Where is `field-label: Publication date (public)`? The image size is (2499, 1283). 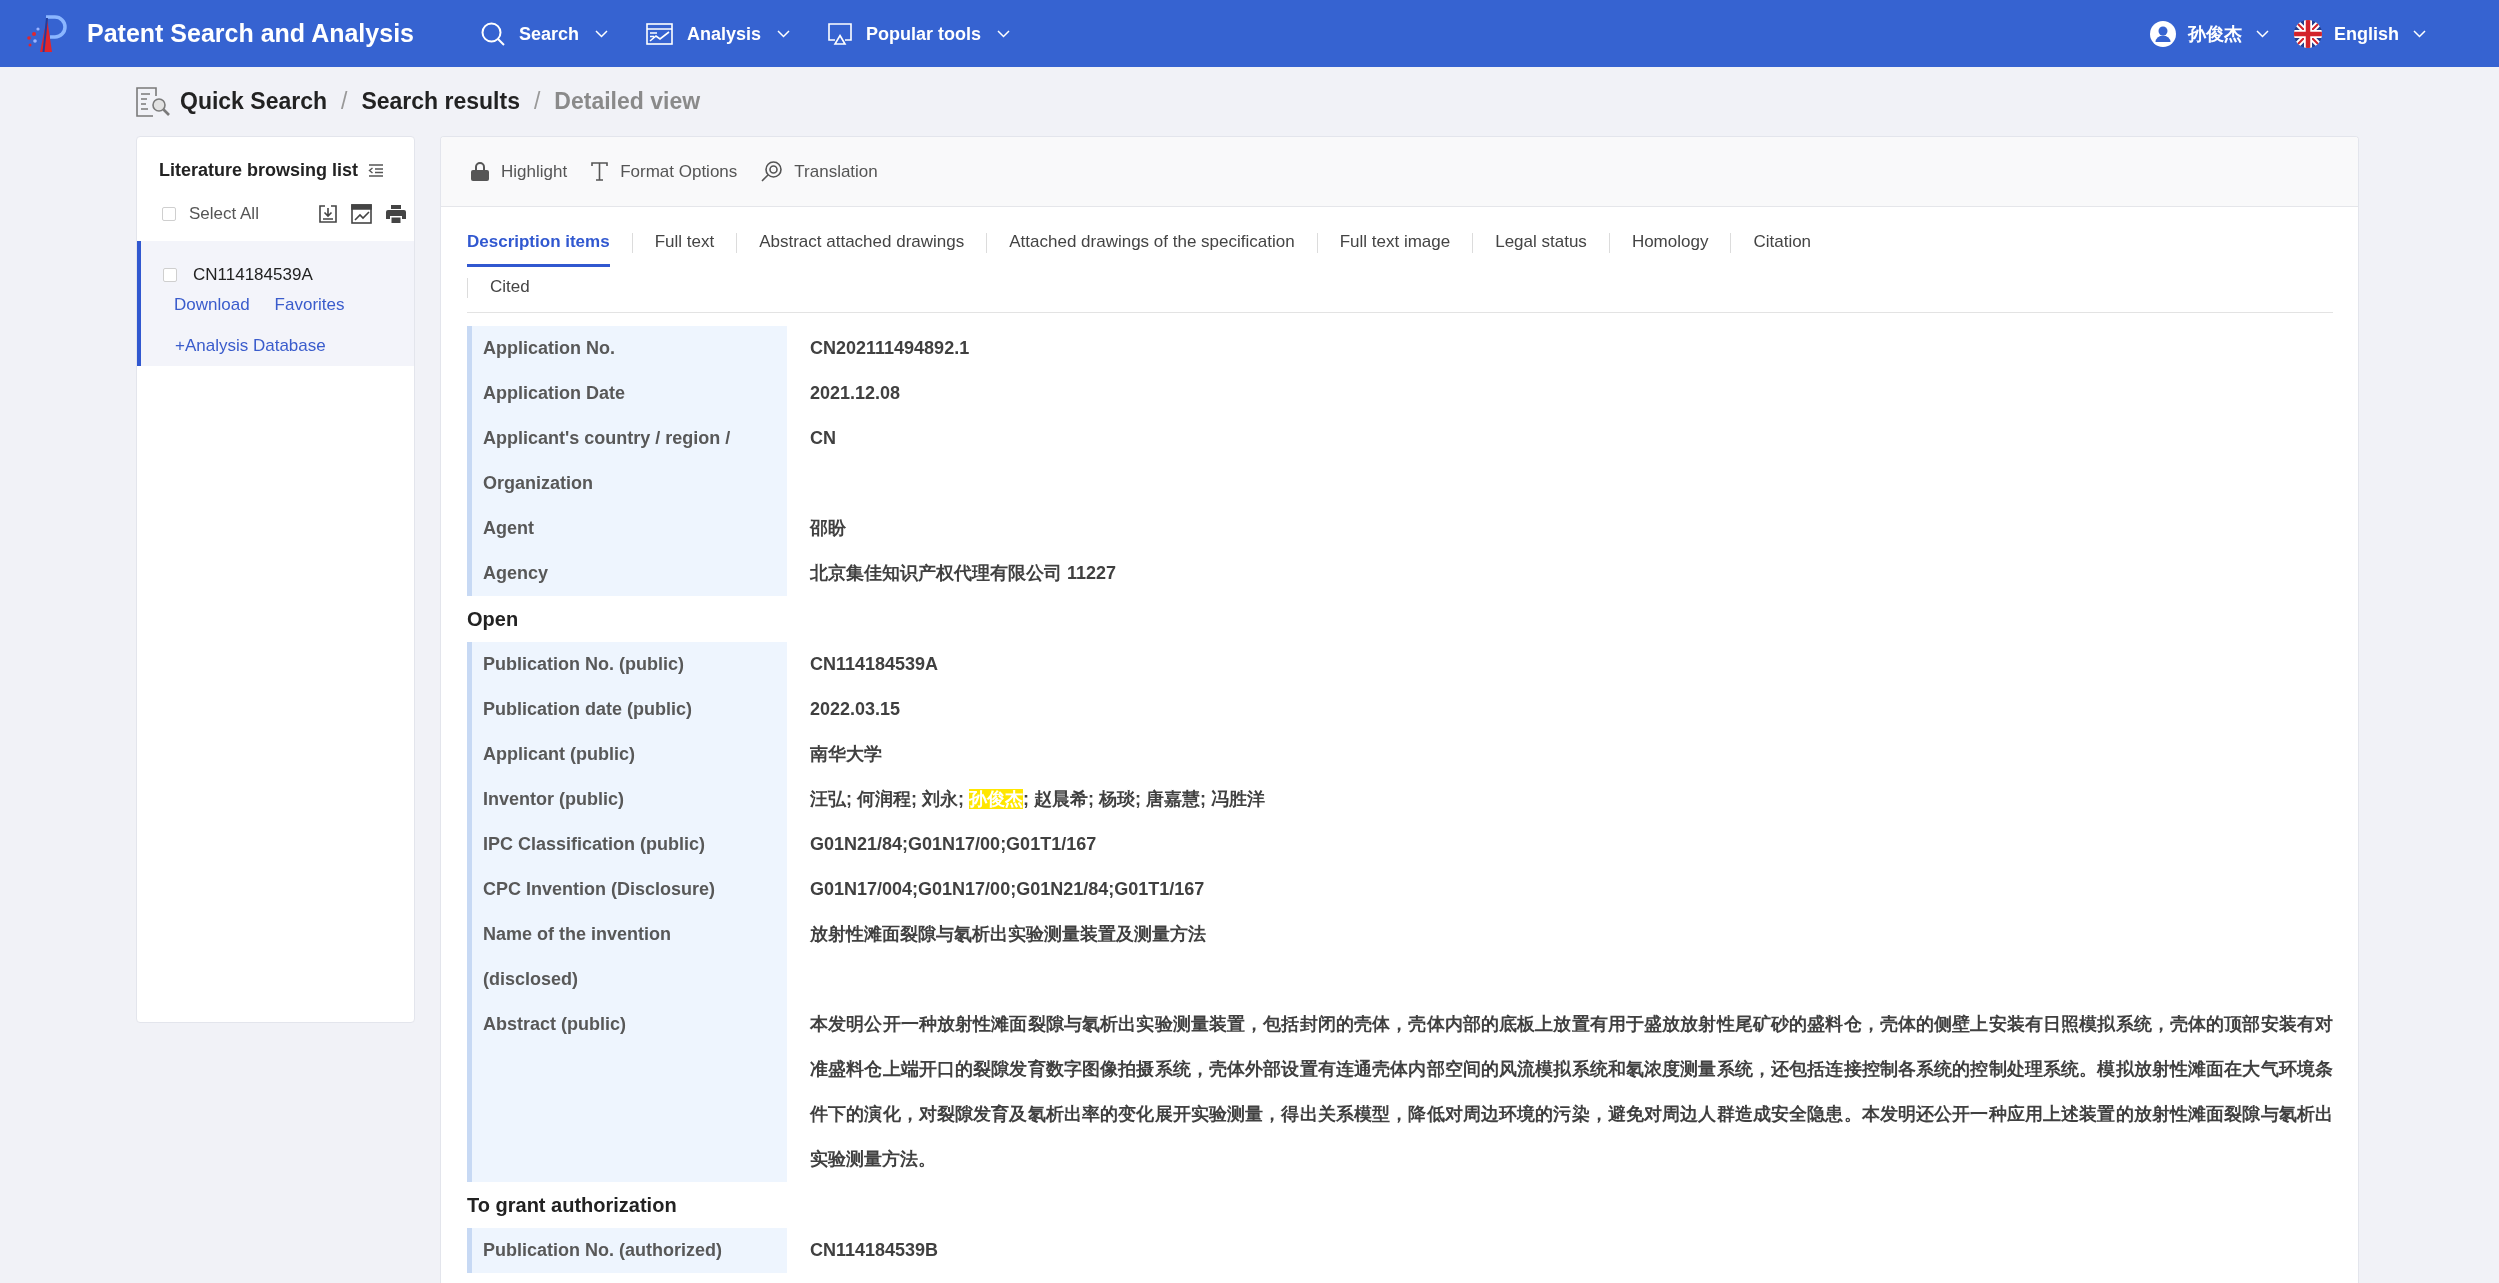
field-label: Publication date (public) is located at coordinates (627, 709).